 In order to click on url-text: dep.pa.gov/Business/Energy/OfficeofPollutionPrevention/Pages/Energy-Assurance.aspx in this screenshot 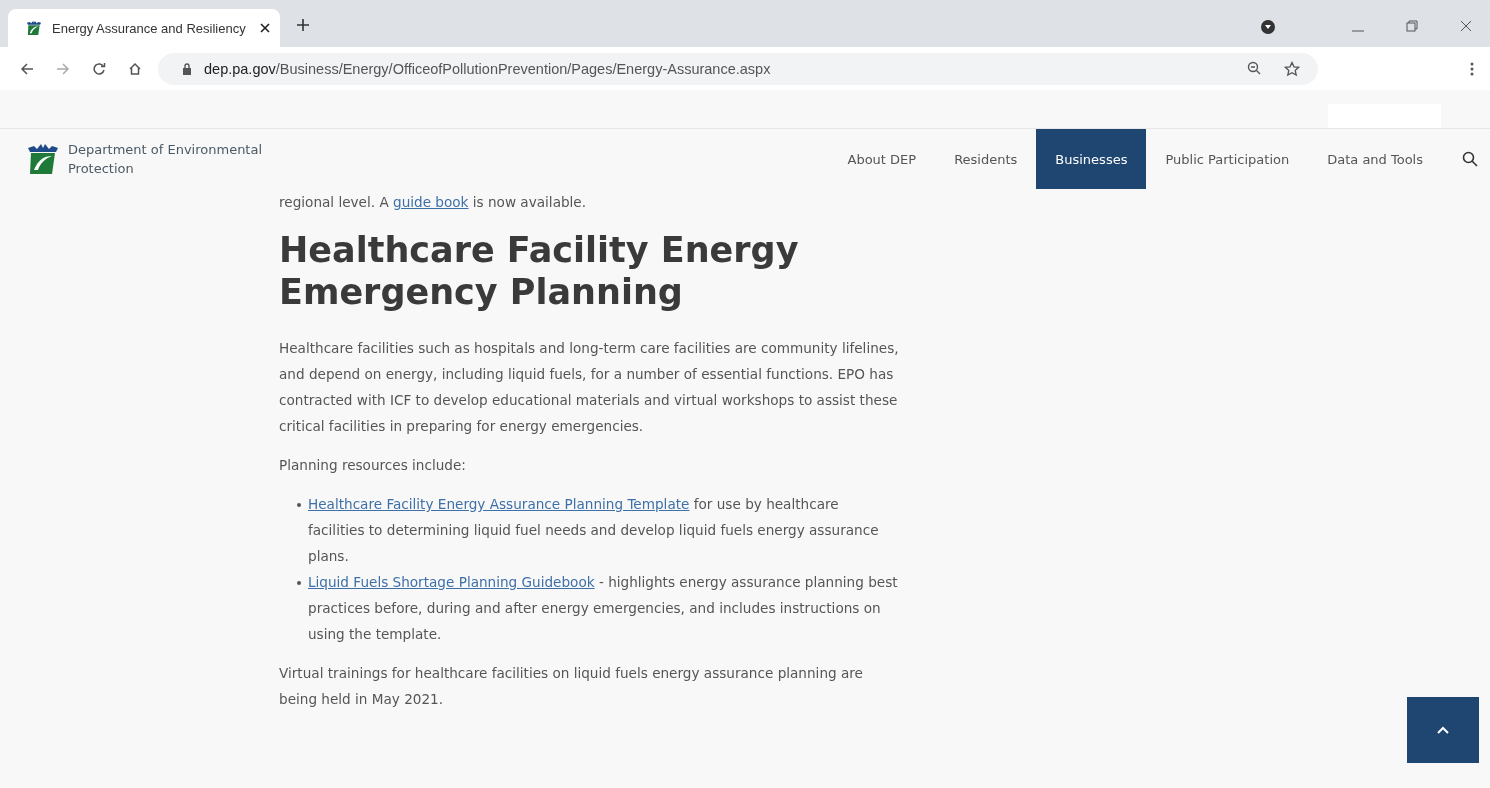, I will do `click(487, 68)`.